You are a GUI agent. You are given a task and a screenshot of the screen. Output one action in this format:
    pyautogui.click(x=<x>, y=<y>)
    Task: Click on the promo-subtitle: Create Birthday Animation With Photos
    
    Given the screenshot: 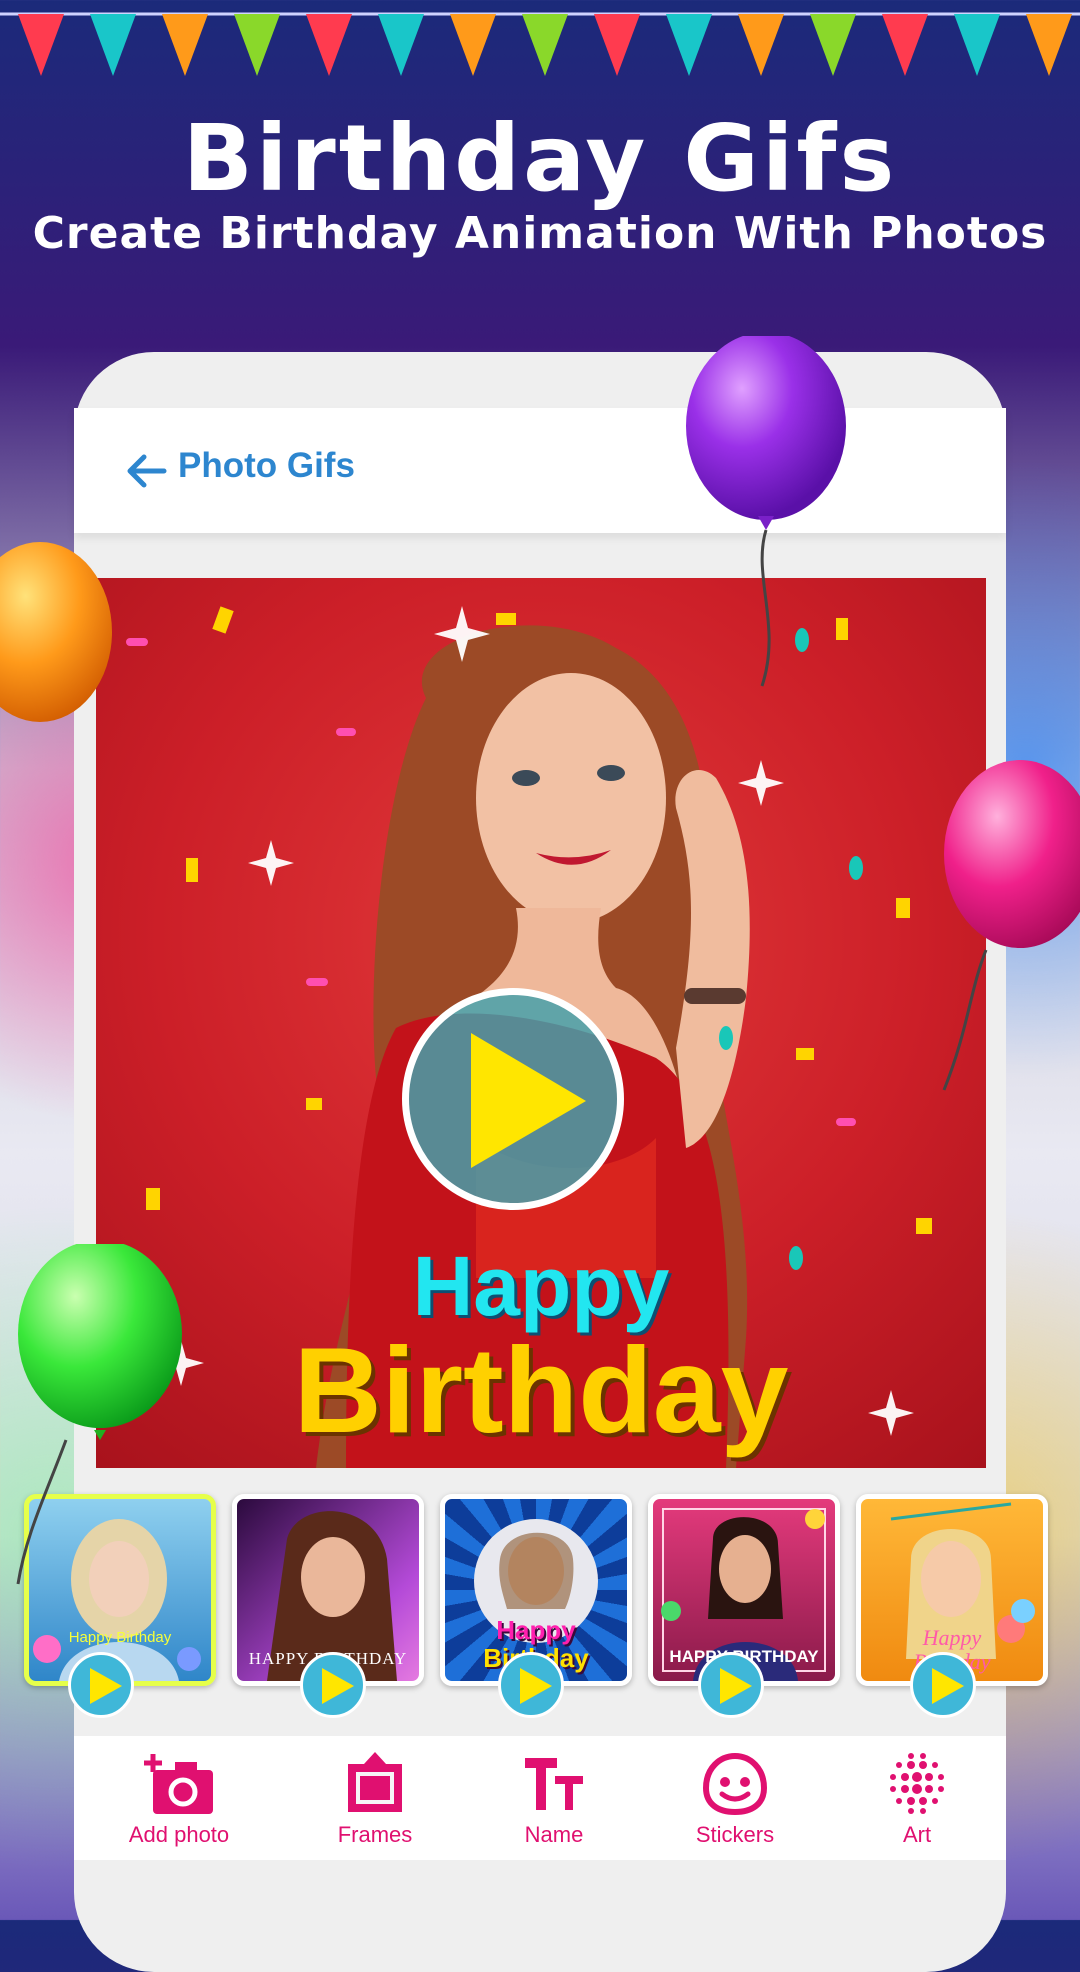 What is the action you would take?
    pyautogui.click(x=540, y=233)
    